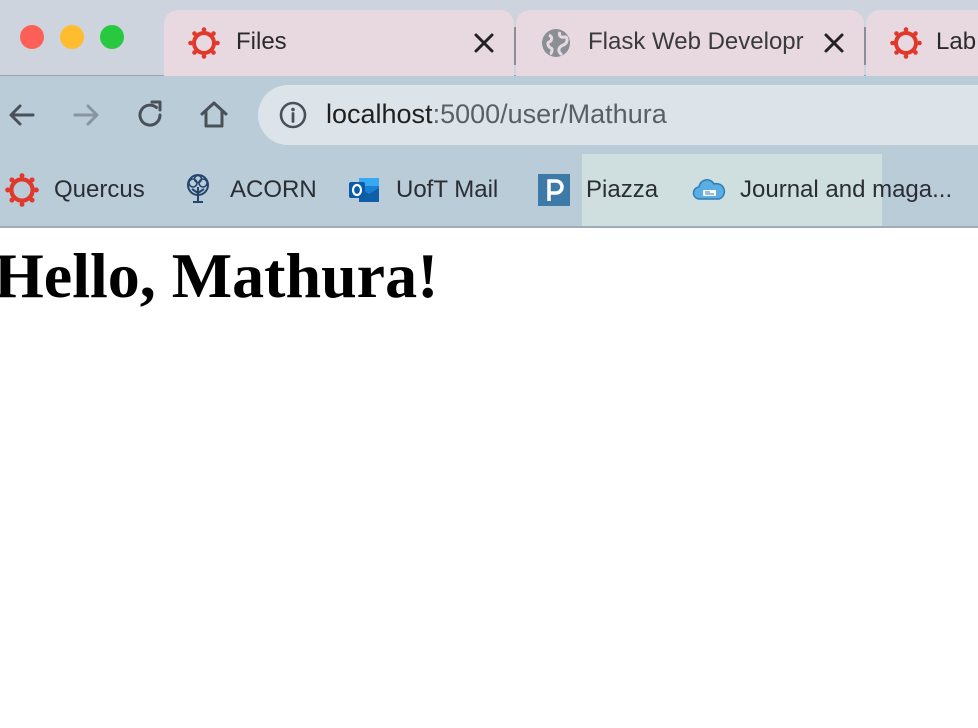 The image size is (978, 728). What do you see at coordinates (99, 189) in the screenshot?
I see `bookmark-label: Quercus` at bounding box center [99, 189].